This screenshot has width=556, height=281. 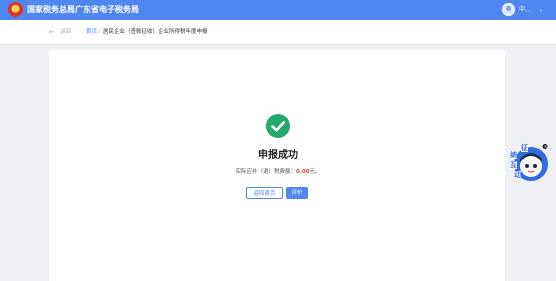 What do you see at coordinates (52, 32) in the screenshot?
I see `back-arrow-icon: ←` at bounding box center [52, 32].